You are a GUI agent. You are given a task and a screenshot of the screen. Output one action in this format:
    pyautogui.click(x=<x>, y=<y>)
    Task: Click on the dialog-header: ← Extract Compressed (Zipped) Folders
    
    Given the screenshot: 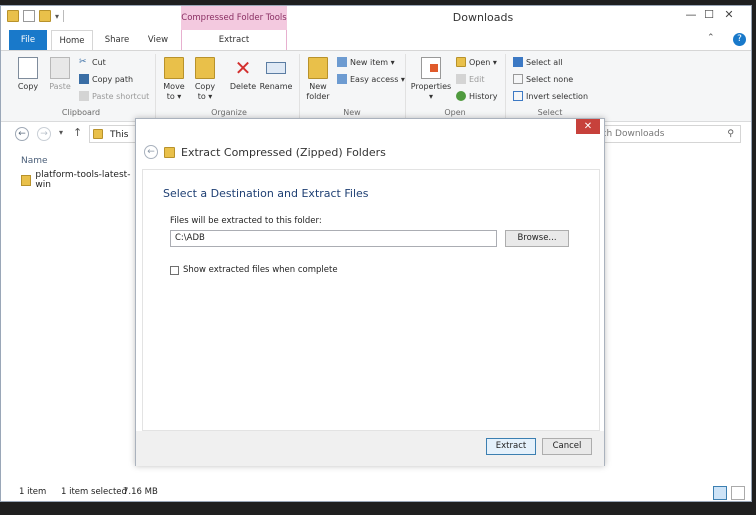 What is the action you would take?
    pyautogui.click(x=265, y=152)
    